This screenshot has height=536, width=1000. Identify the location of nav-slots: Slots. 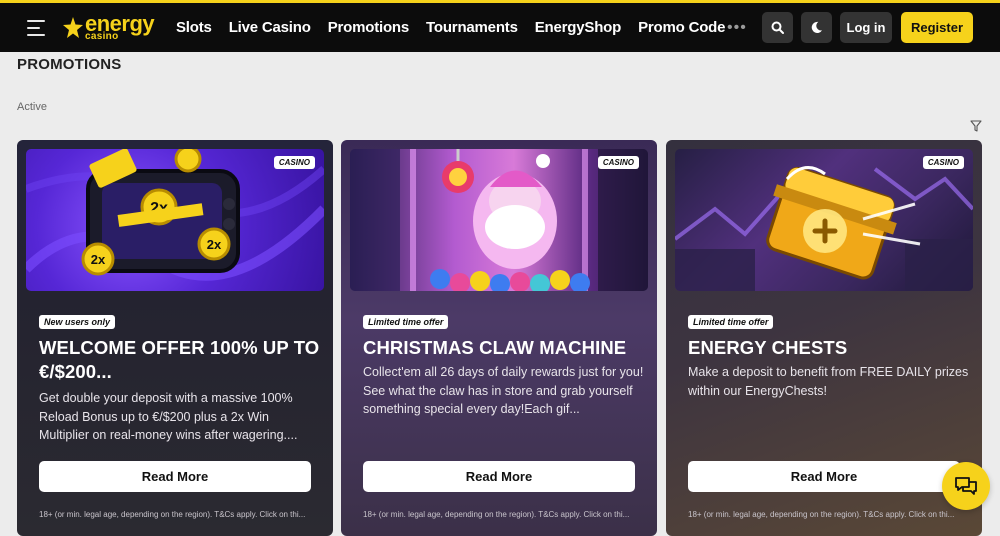
(194, 27).